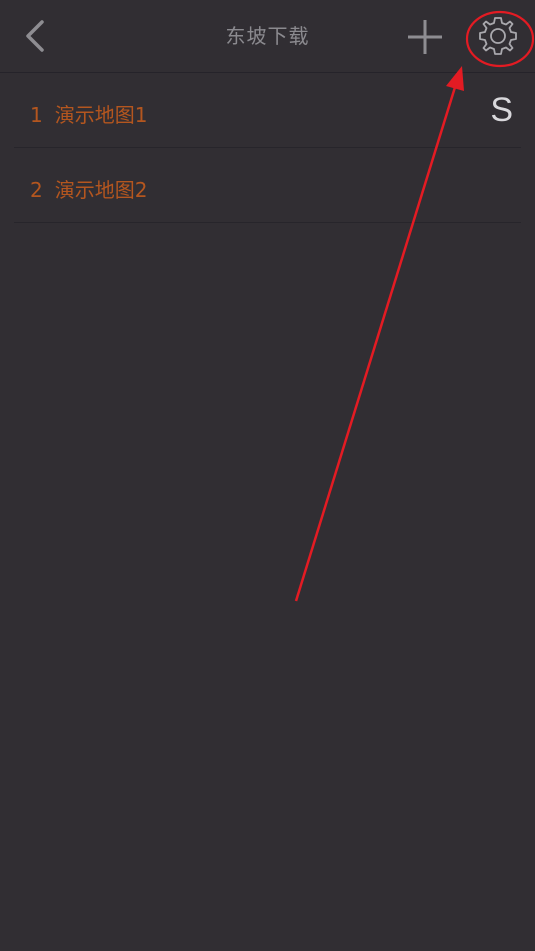 This screenshot has height=951, width=535. I want to click on list-item-label: 2 演示地图2, so click(88, 188).